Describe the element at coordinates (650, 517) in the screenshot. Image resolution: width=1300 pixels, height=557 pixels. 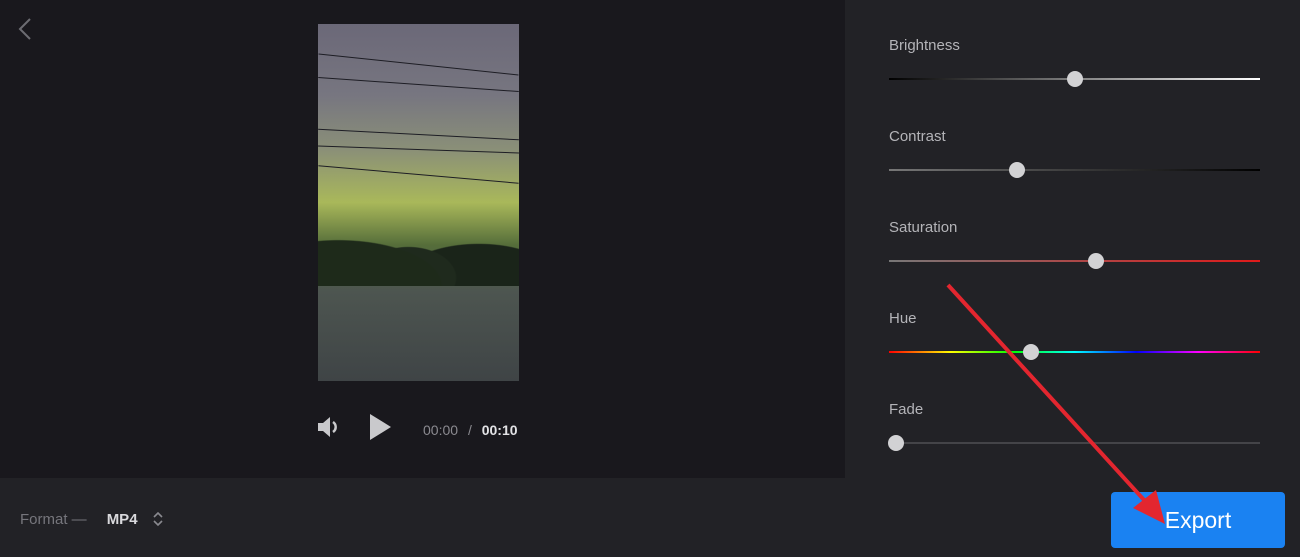
I see `footer-bar: Format — MP4 Export` at that location.